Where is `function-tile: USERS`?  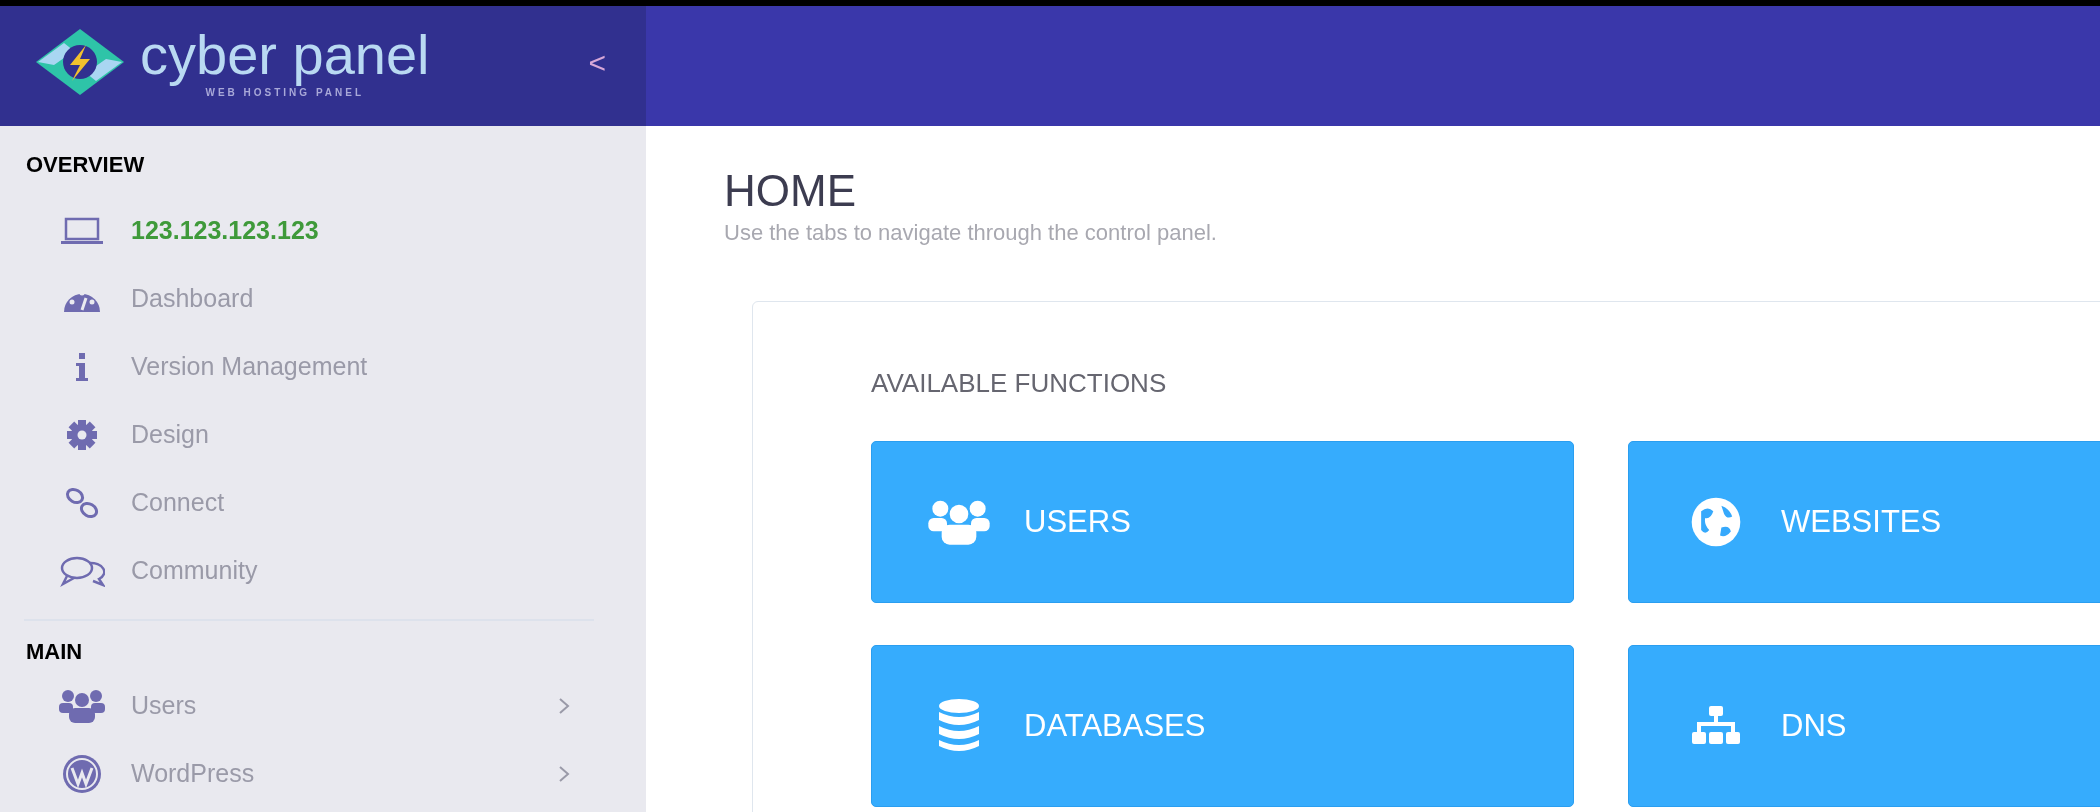
function-tile: USERS is located at coordinates (1222, 522).